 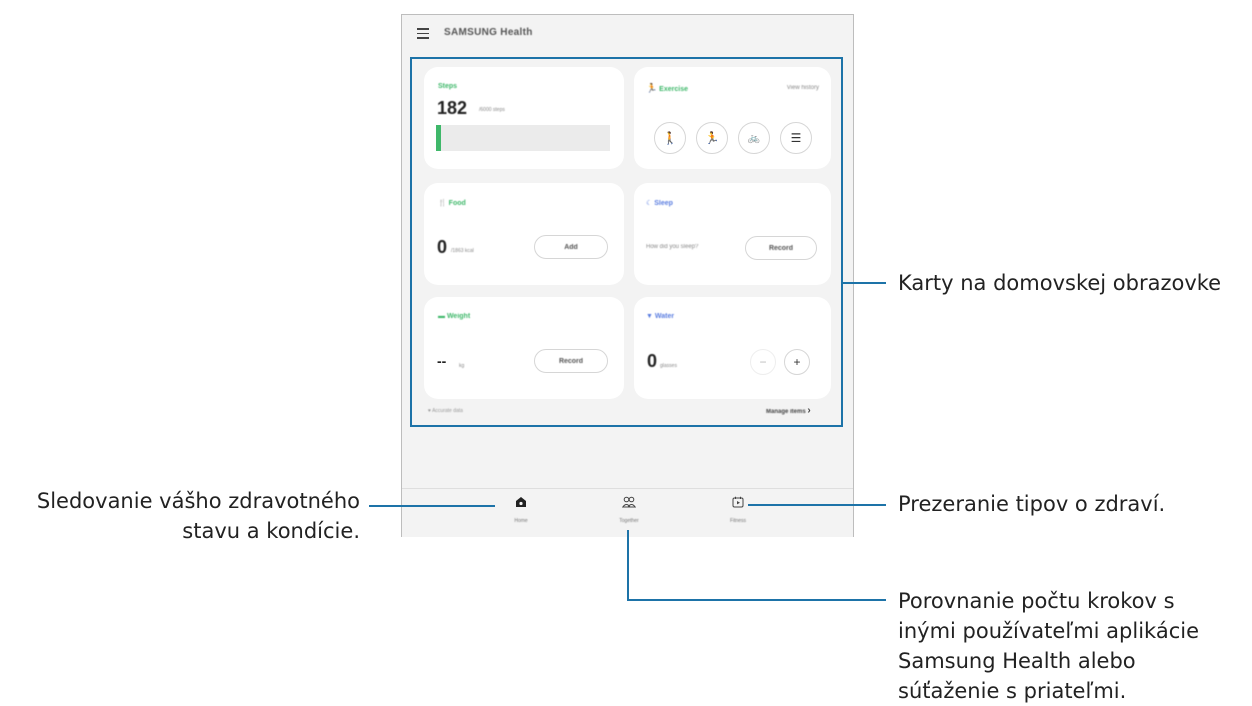 I want to click on location-pin-icon: ♥, so click(x=429, y=411).